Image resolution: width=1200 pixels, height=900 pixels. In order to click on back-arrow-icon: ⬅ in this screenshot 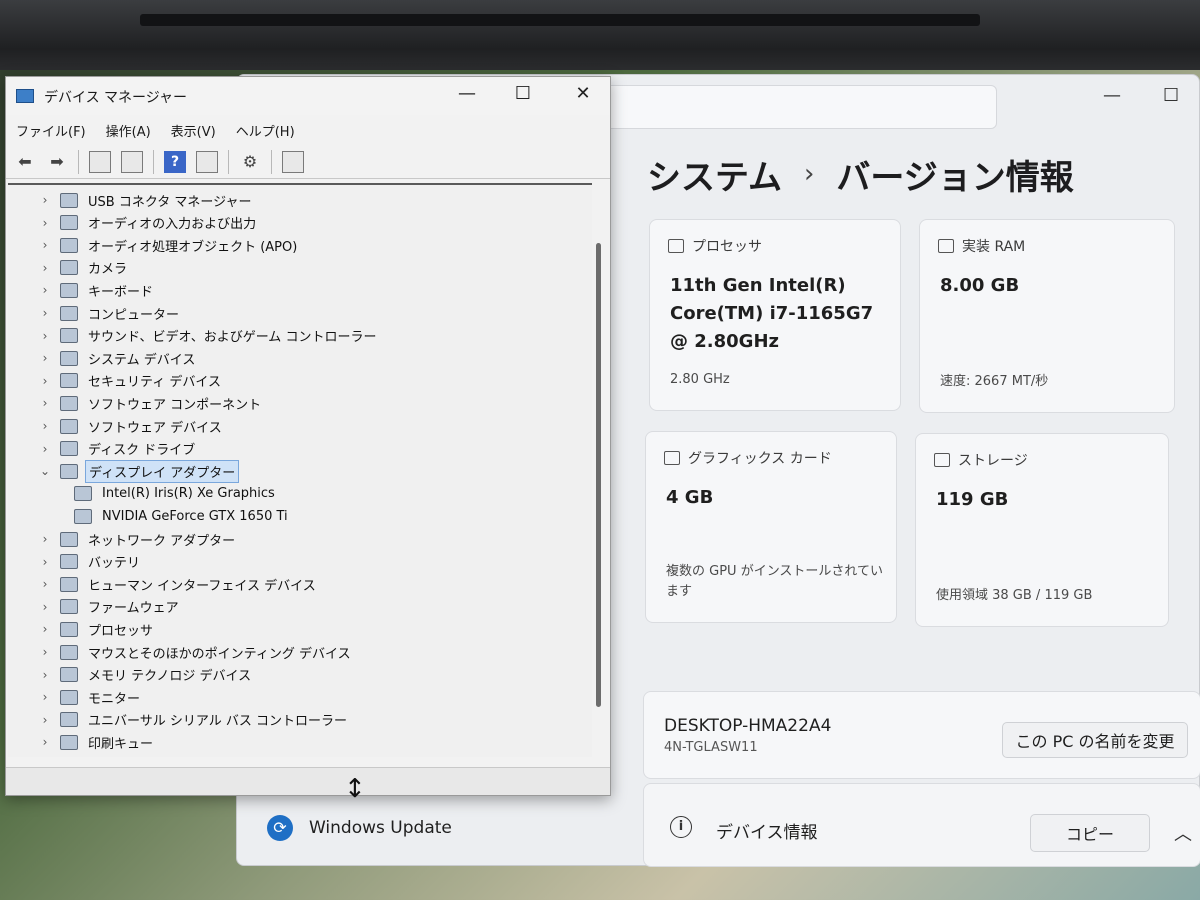, I will do `click(25, 162)`.